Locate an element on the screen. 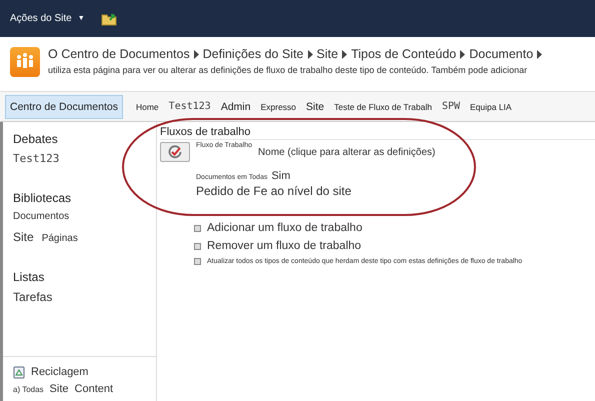 This screenshot has height=401, width=595. sidebar-link: Test123 is located at coordinates (36, 158).